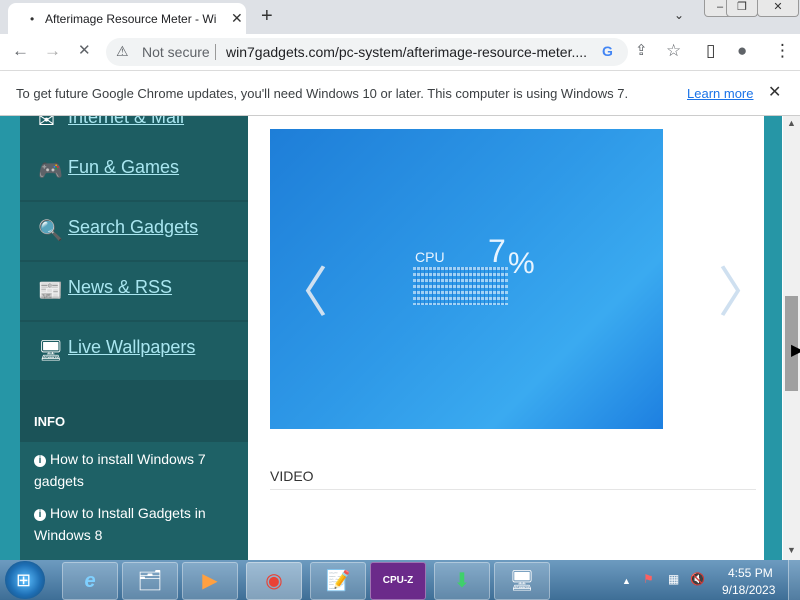 The height and width of the screenshot is (600, 800). Describe the element at coordinates (748, 590) in the screenshot. I see `clock-date: 9/18/2023` at that location.